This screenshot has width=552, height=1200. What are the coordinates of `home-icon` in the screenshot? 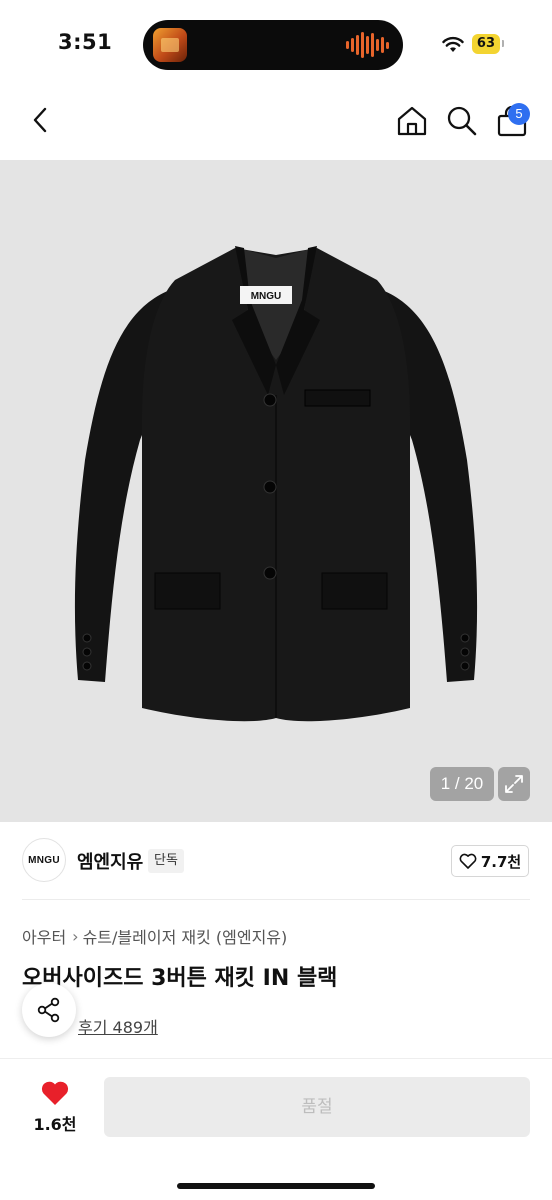 It's located at (412, 121).